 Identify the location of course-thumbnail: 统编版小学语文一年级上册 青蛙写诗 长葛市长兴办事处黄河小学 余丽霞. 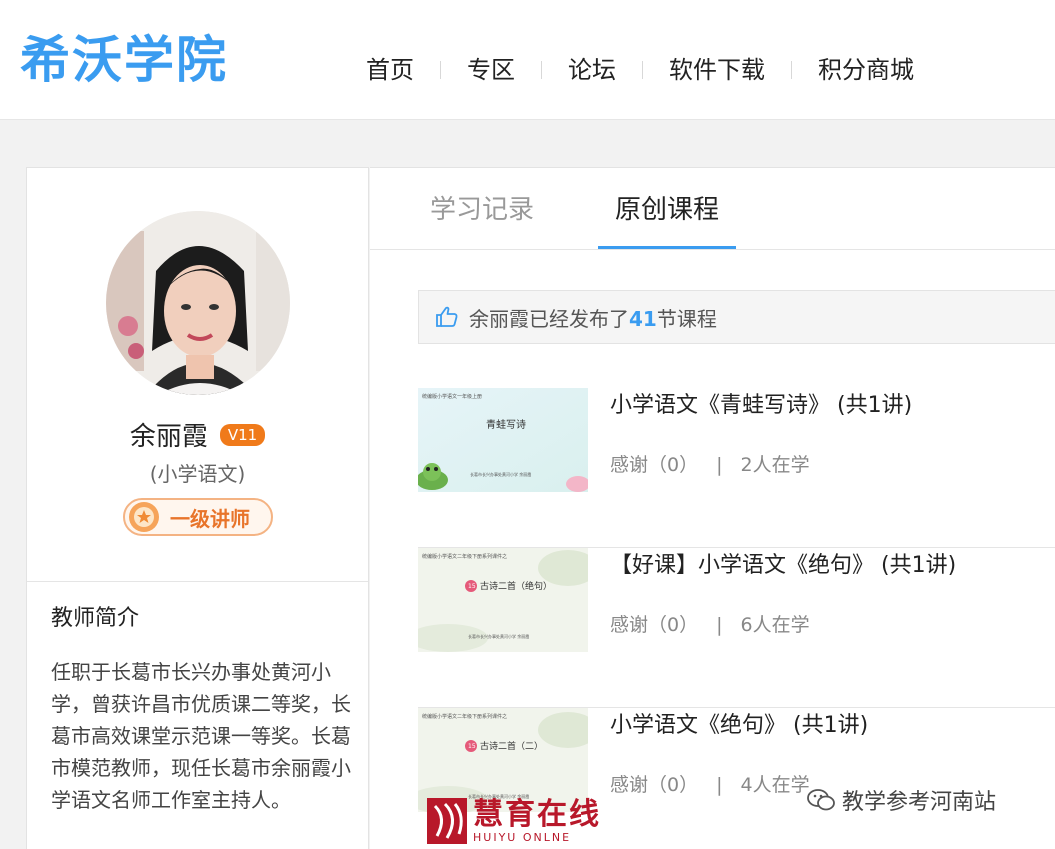
(503, 440).